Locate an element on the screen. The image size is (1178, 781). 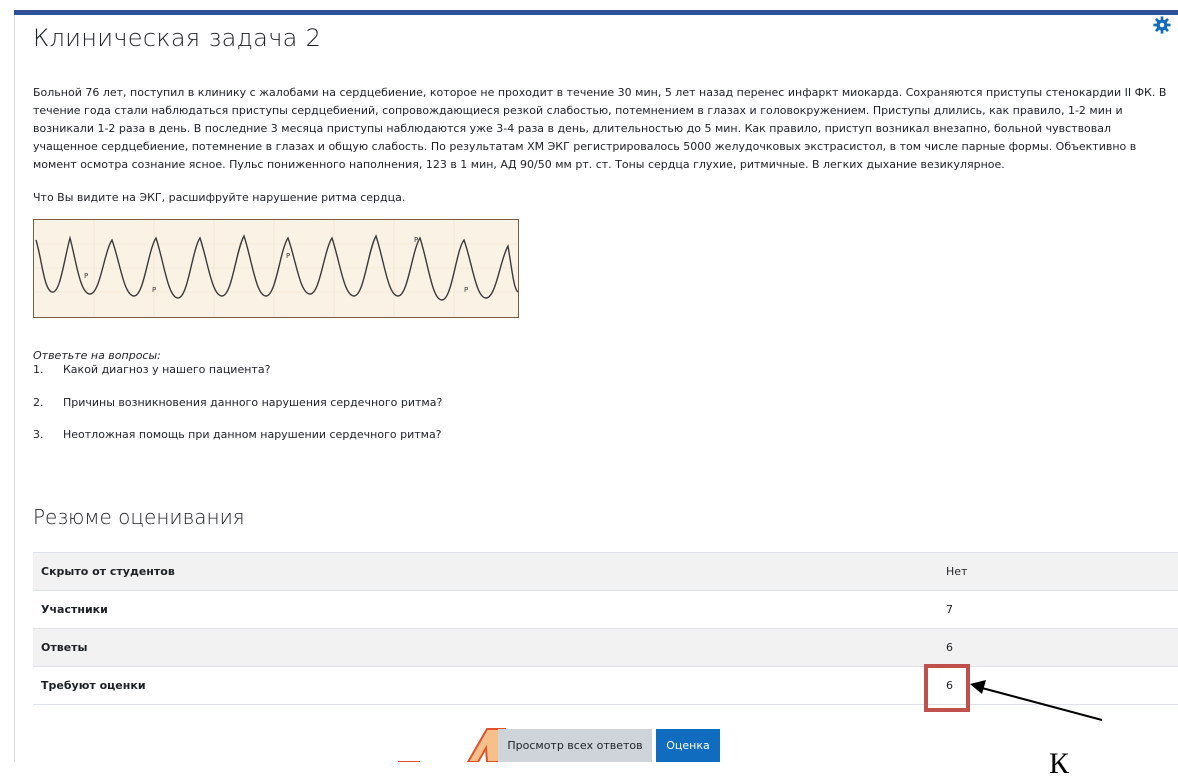
table-row: Требуют оценки 6 is located at coordinates (605, 686).